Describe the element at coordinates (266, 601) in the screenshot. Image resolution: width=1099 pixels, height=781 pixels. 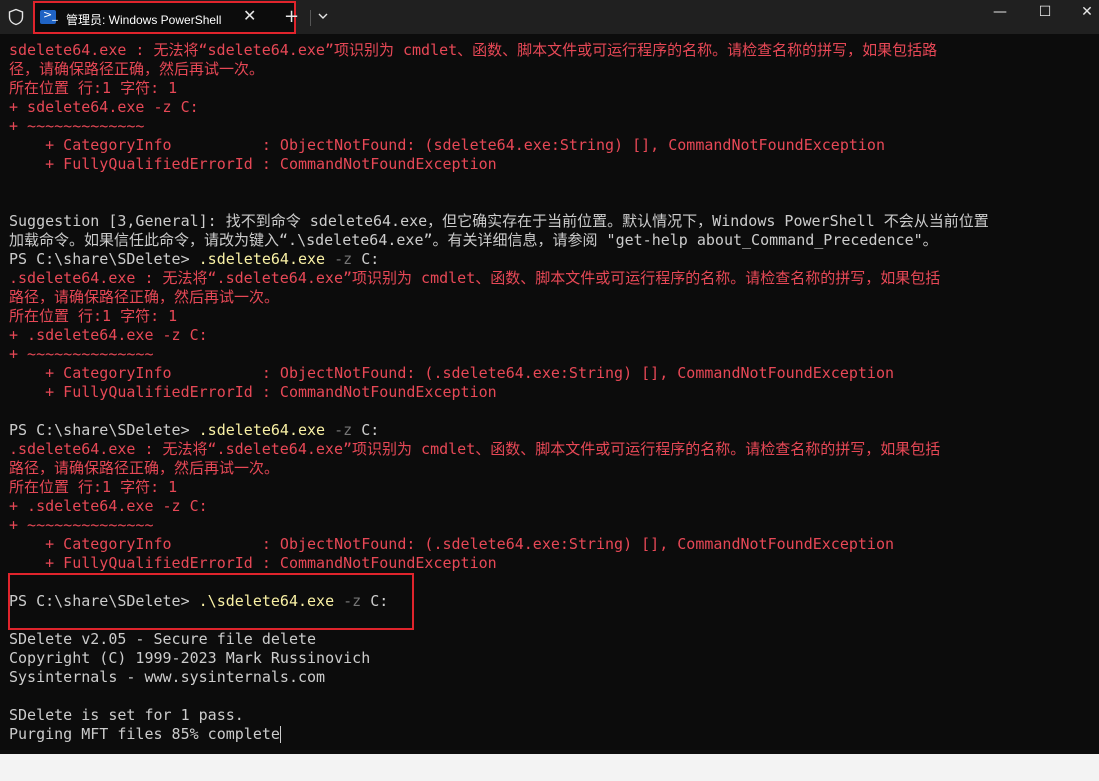
I see `terminal-text: .\sdelete64.exe` at that location.